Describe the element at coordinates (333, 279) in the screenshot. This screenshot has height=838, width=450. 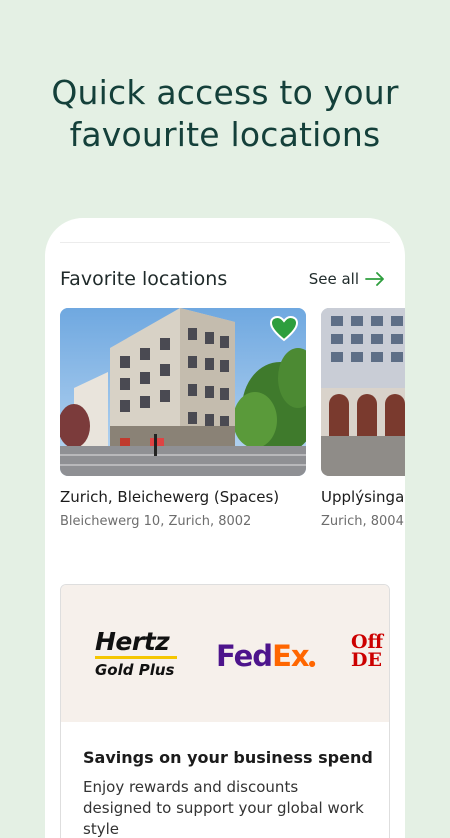
I see `see-all-label: See all` at that location.